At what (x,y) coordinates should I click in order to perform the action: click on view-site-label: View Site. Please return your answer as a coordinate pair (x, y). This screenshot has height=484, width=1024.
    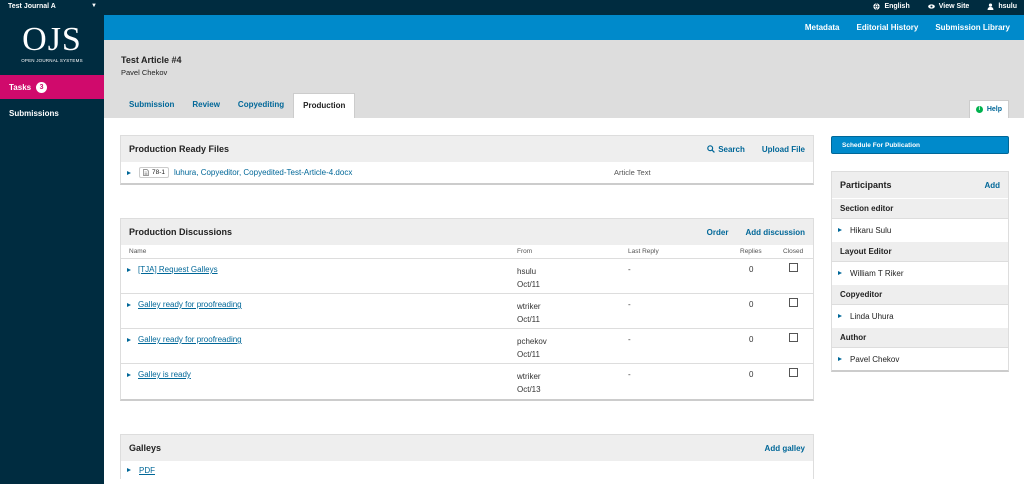
    Looking at the image, I should click on (954, 6).